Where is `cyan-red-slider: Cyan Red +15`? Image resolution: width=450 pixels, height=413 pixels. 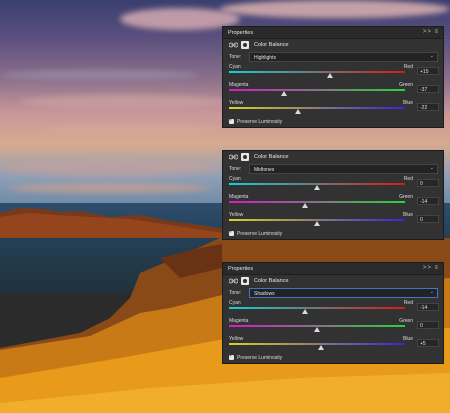
cyan-red-slider: Cyan Red +15 is located at coordinates (333, 71).